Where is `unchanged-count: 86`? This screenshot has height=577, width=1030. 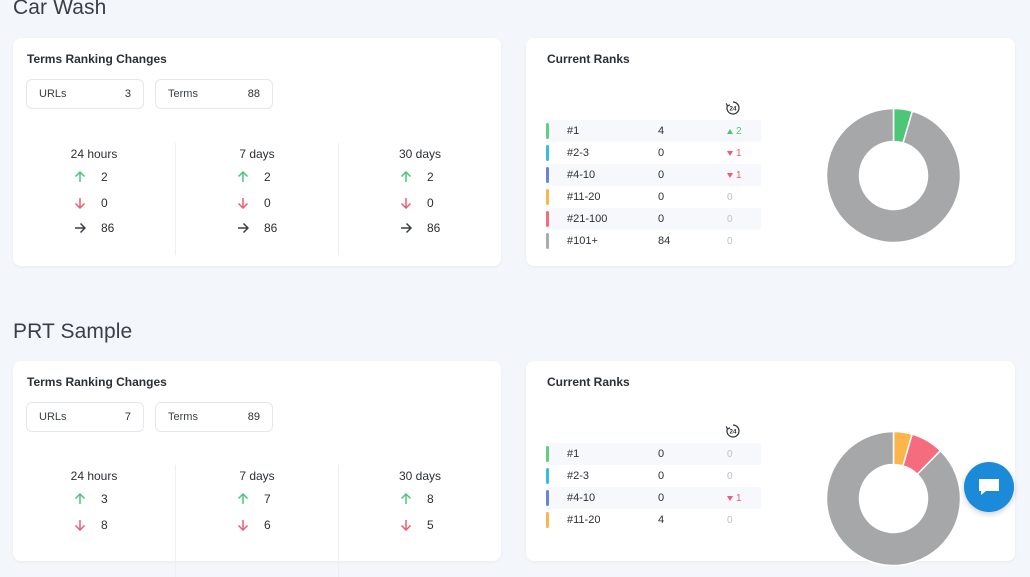
unchanged-count: 86 is located at coordinates (108, 228).